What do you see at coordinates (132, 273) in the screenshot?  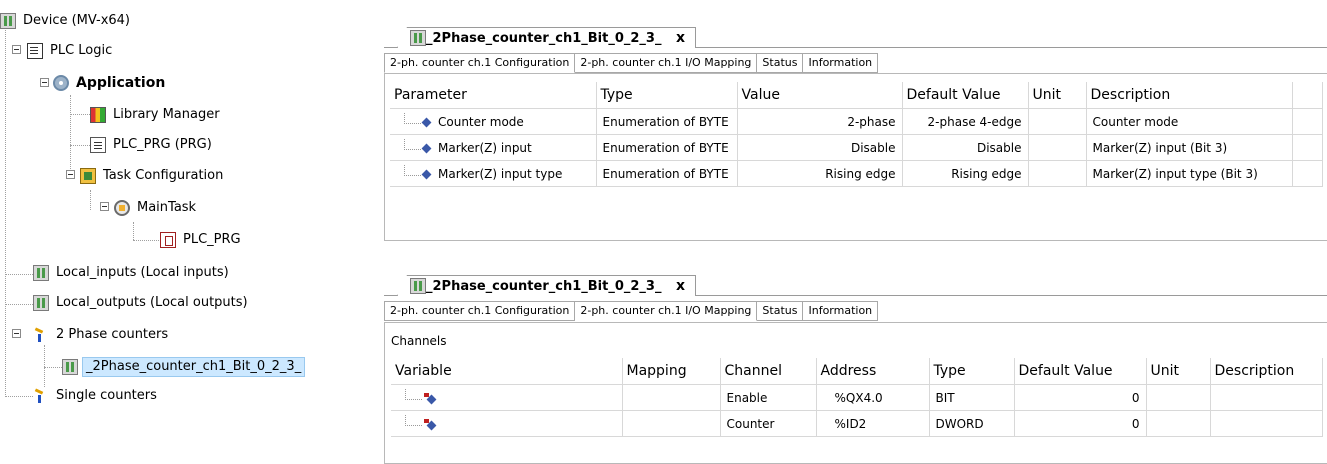 I see `tree-item-local-inputs: Local_inputs (Local inputs)` at bounding box center [132, 273].